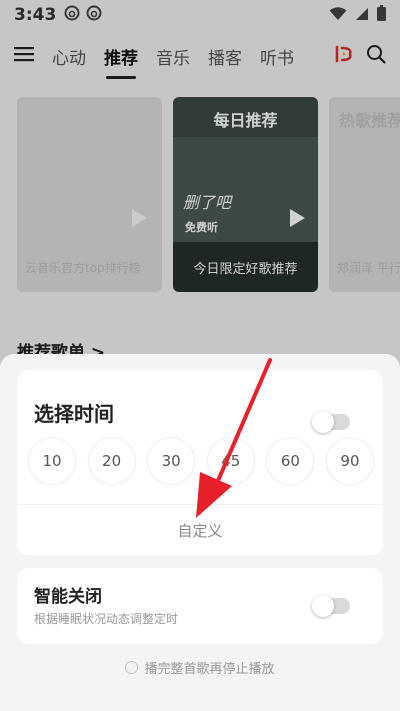 Image resolution: width=400 pixels, height=711 pixels. I want to click on smart-close-toggle, so click(331, 606).